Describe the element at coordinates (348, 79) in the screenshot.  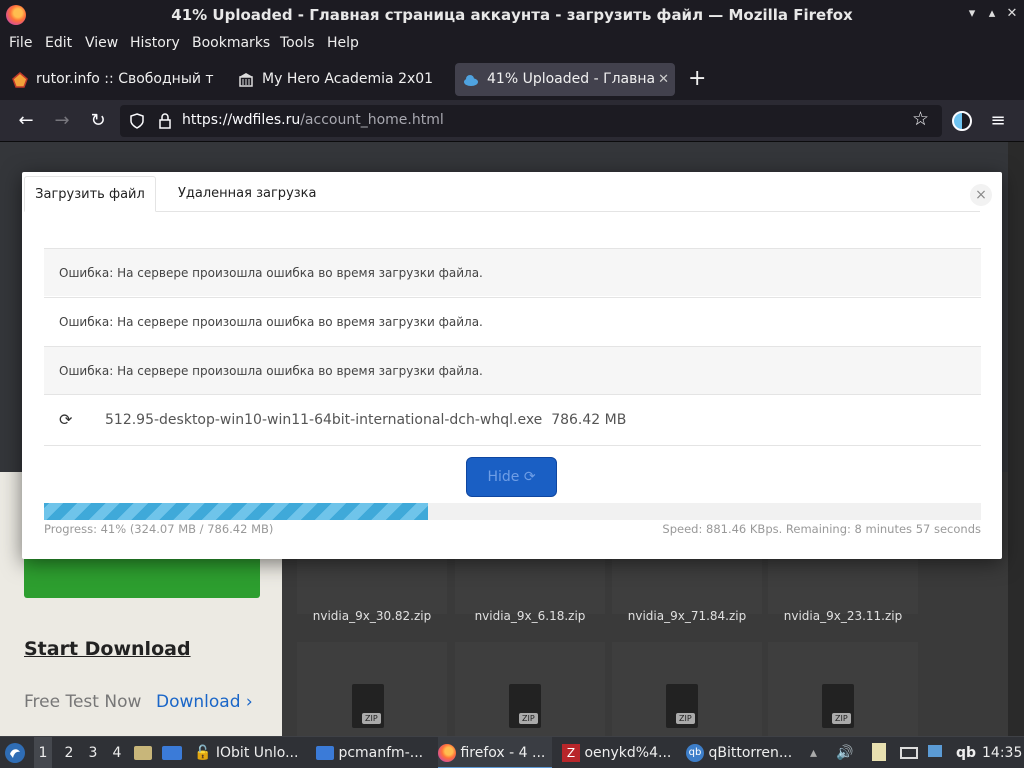
I see `tab-label: My Hero Academia 2x01` at that location.